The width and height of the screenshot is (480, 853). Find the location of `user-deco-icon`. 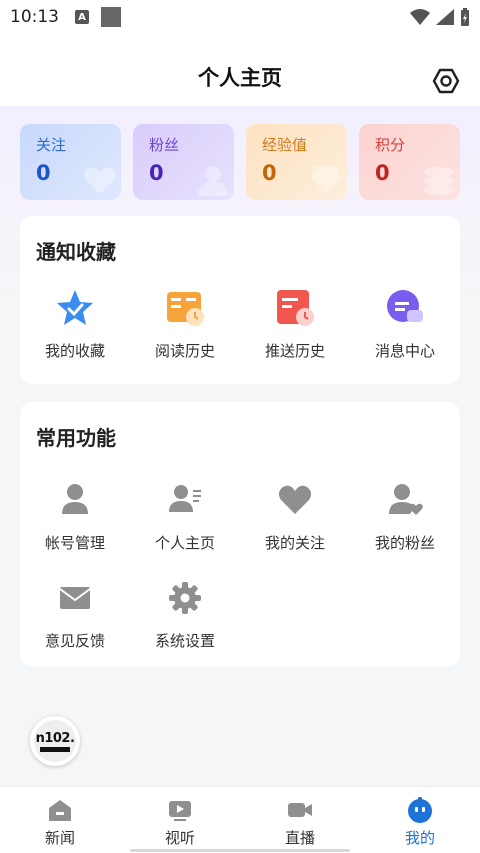

user-deco-icon is located at coordinates (213, 181).